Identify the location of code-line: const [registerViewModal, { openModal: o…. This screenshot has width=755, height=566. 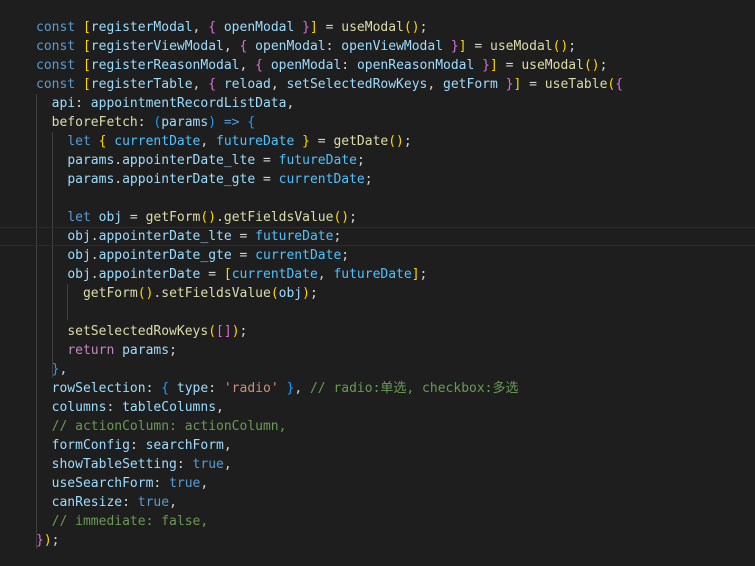
(395, 46).